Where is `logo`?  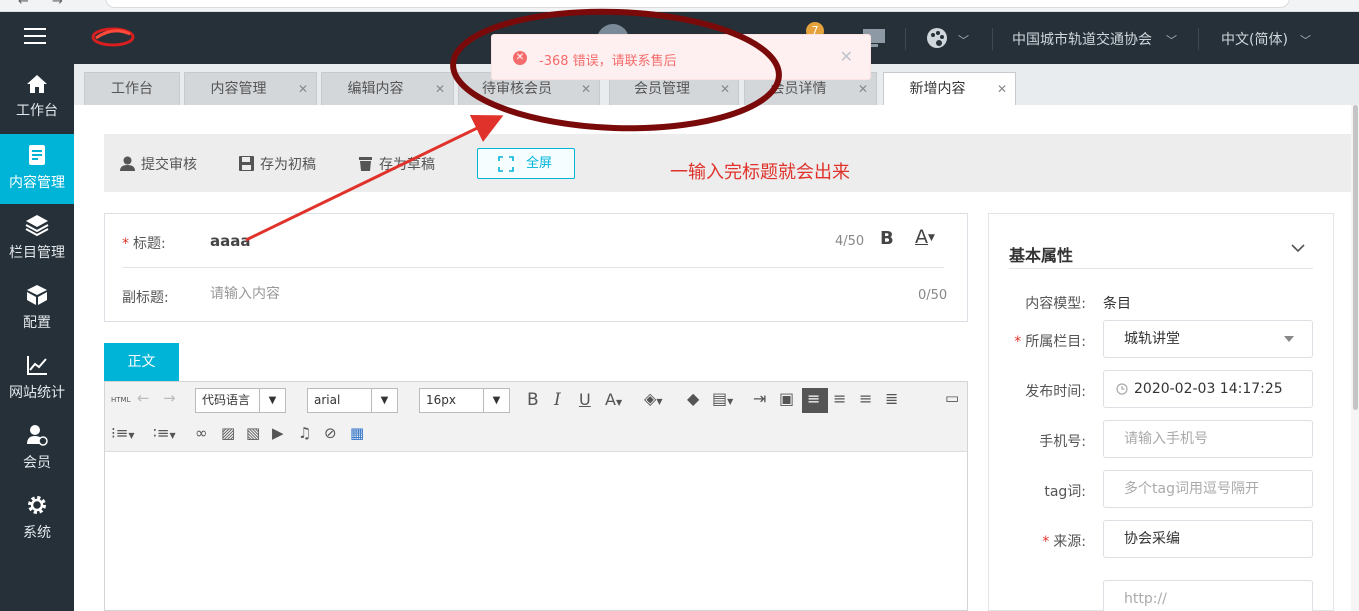
logo is located at coordinates (113, 38).